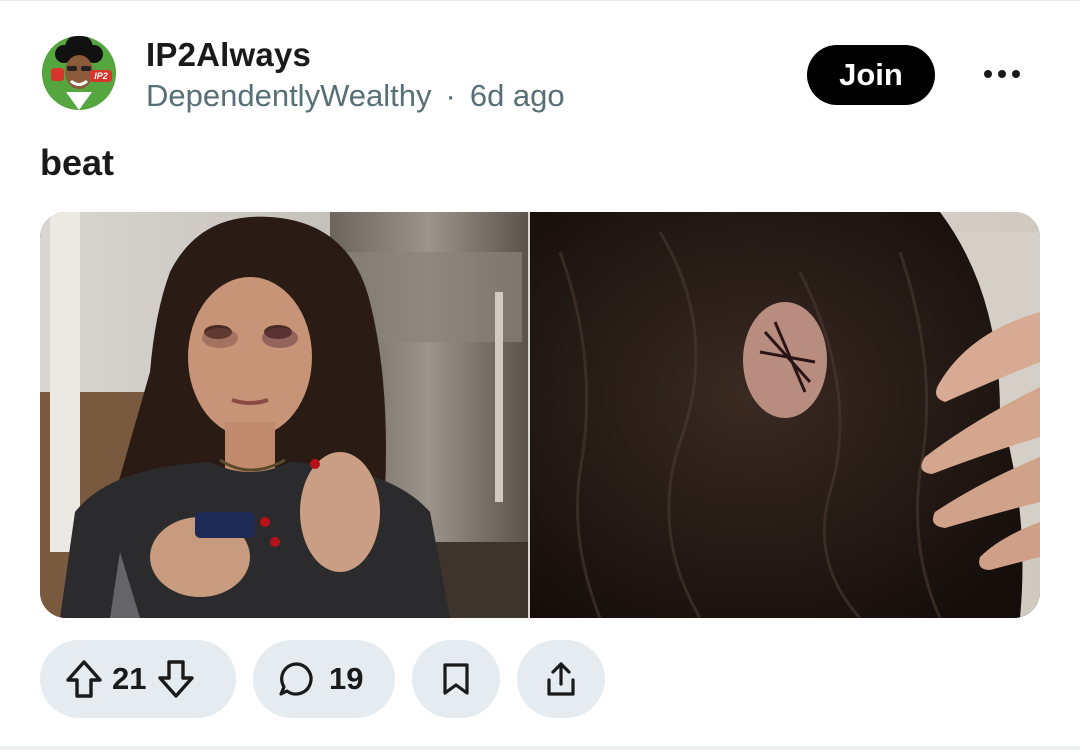 The height and width of the screenshot is (750, 1080). I want to click on post-time: 6d ago, so click(517, 95).